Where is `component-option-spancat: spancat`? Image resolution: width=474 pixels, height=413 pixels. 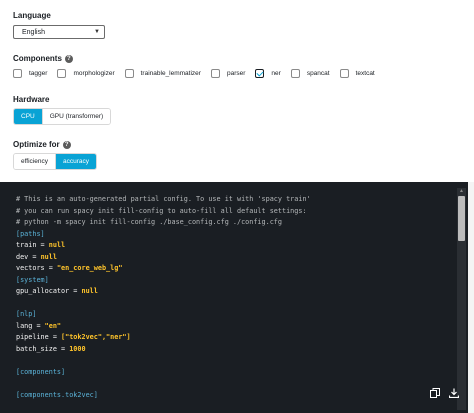
component-option-spancat: spancat is located at coordinates (310, 73).